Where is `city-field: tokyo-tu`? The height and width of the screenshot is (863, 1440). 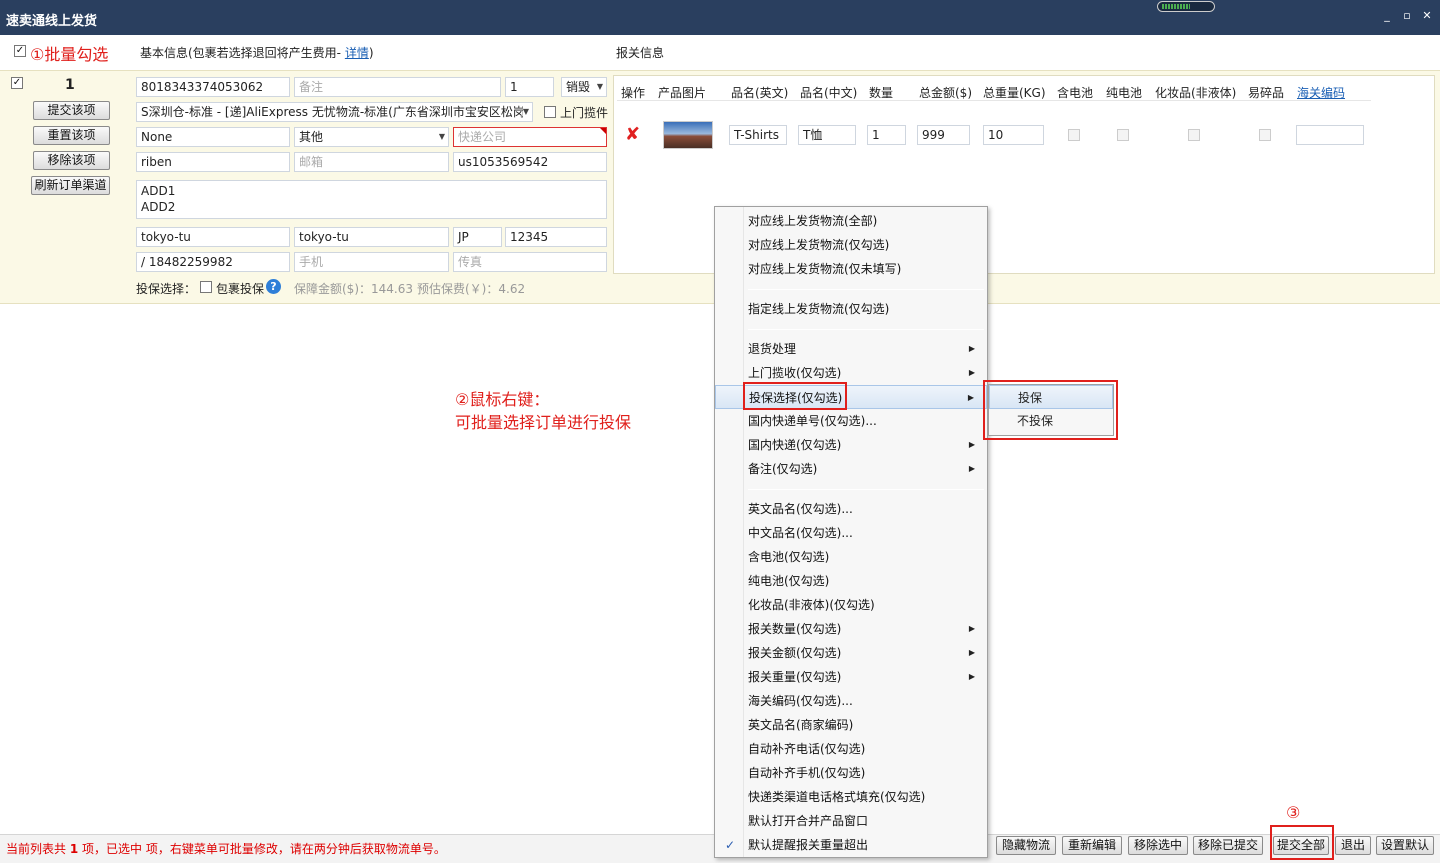 city-field: tokyo-tu is located at coordinates (213, 237).